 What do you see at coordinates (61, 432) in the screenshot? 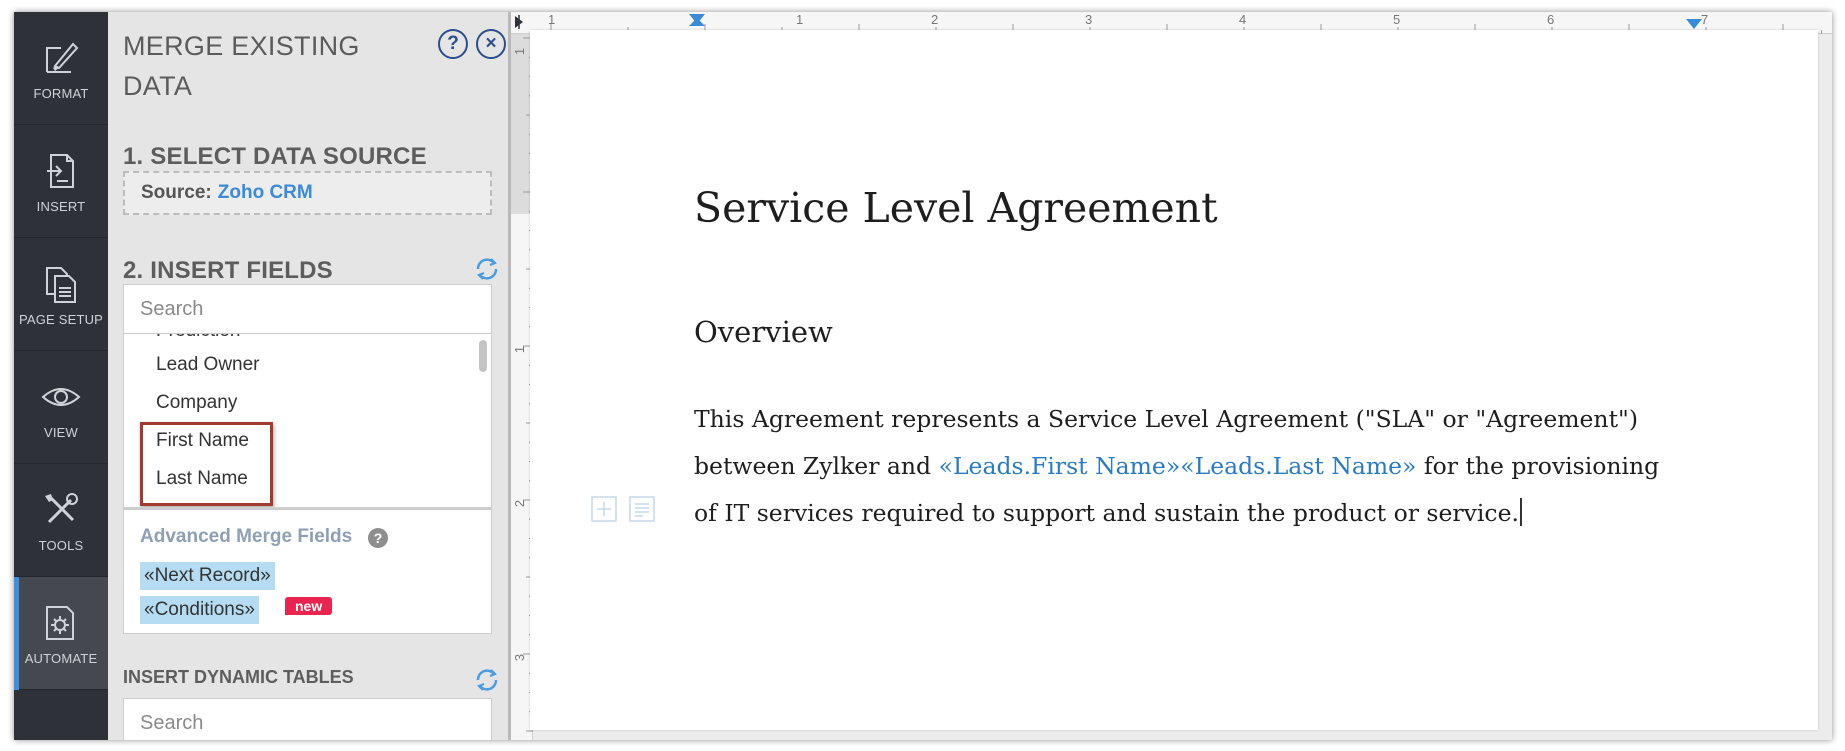
I see `rail-view-label: VIEW` at bounding box center [61, 432].